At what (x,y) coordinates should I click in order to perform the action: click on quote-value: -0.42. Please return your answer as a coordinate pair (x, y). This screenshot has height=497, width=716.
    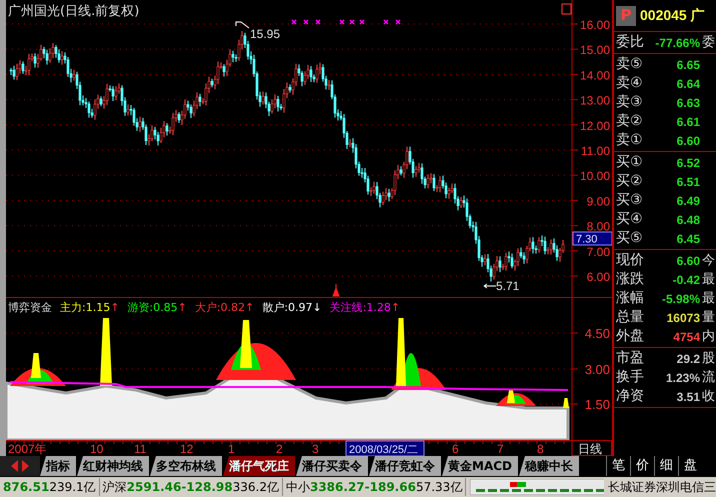
    Looking at the image, I should click on (686, 280).